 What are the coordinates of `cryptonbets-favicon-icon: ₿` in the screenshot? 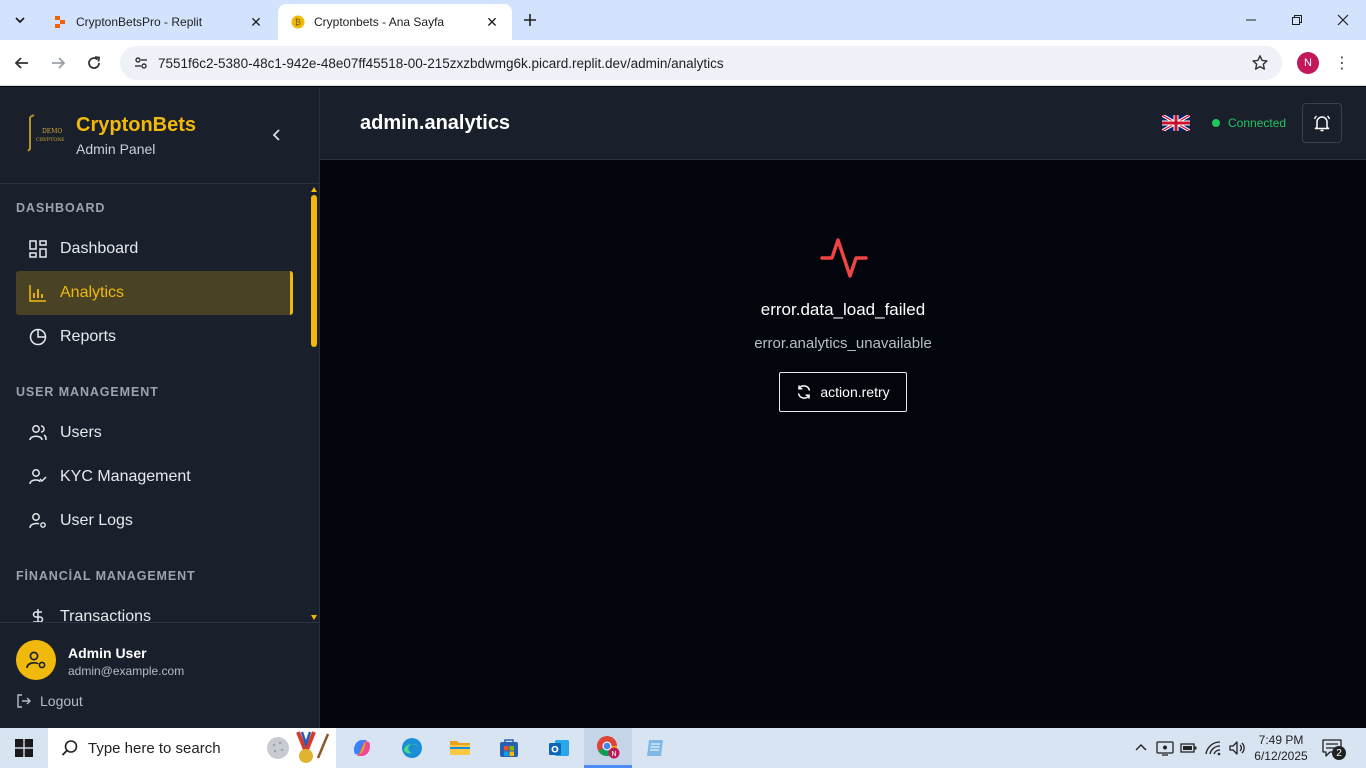 It's located at (298, 22).